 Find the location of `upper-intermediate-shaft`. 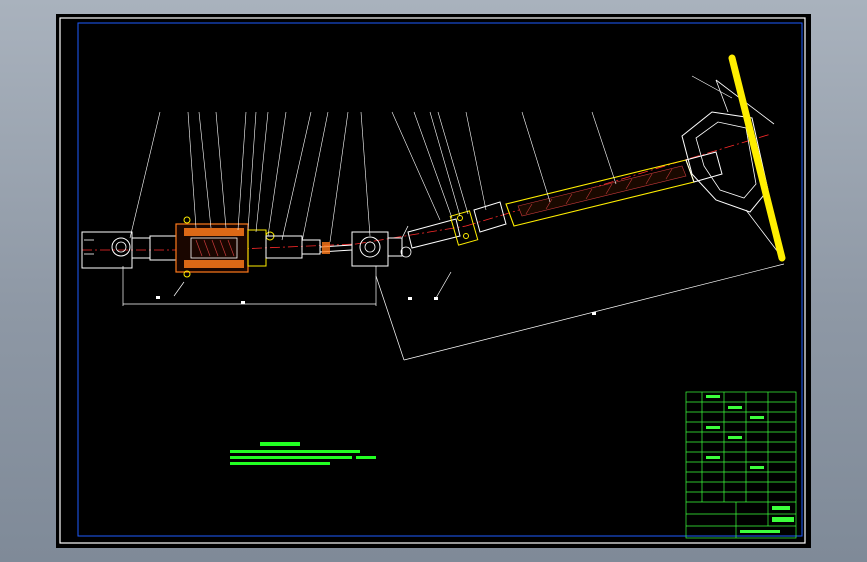

upper-intermediate-shaft is located at coordinates (457, 225).